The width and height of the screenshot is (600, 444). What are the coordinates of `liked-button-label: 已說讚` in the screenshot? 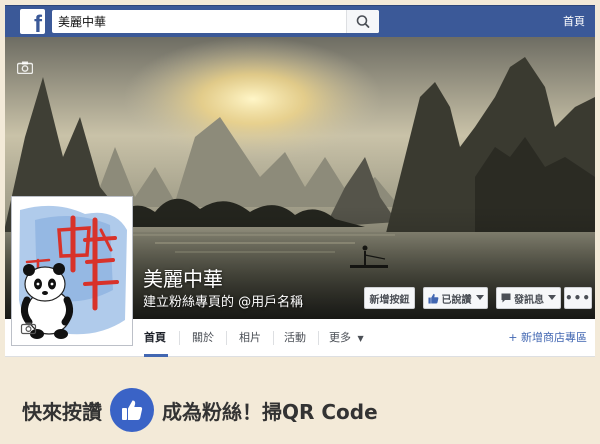 It's located at (456, 300).